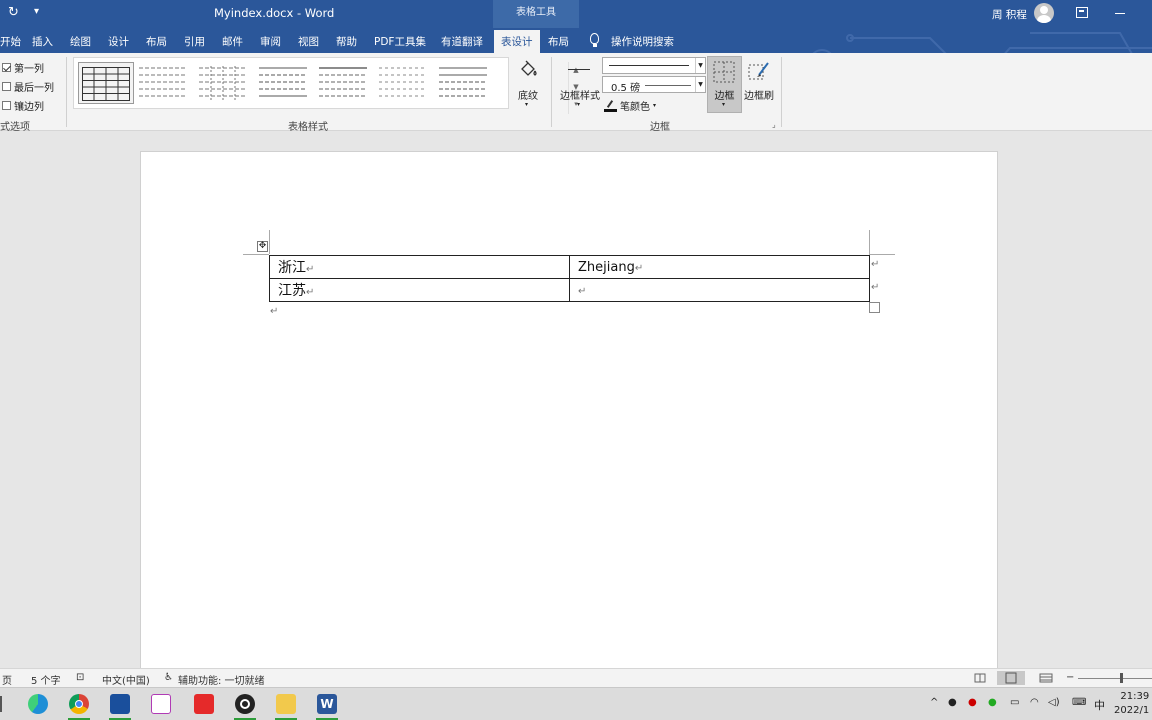  Describe the element at coordinates (1082, 12) in the screenshot. I see `ribbon-display-options-icon` at that location.